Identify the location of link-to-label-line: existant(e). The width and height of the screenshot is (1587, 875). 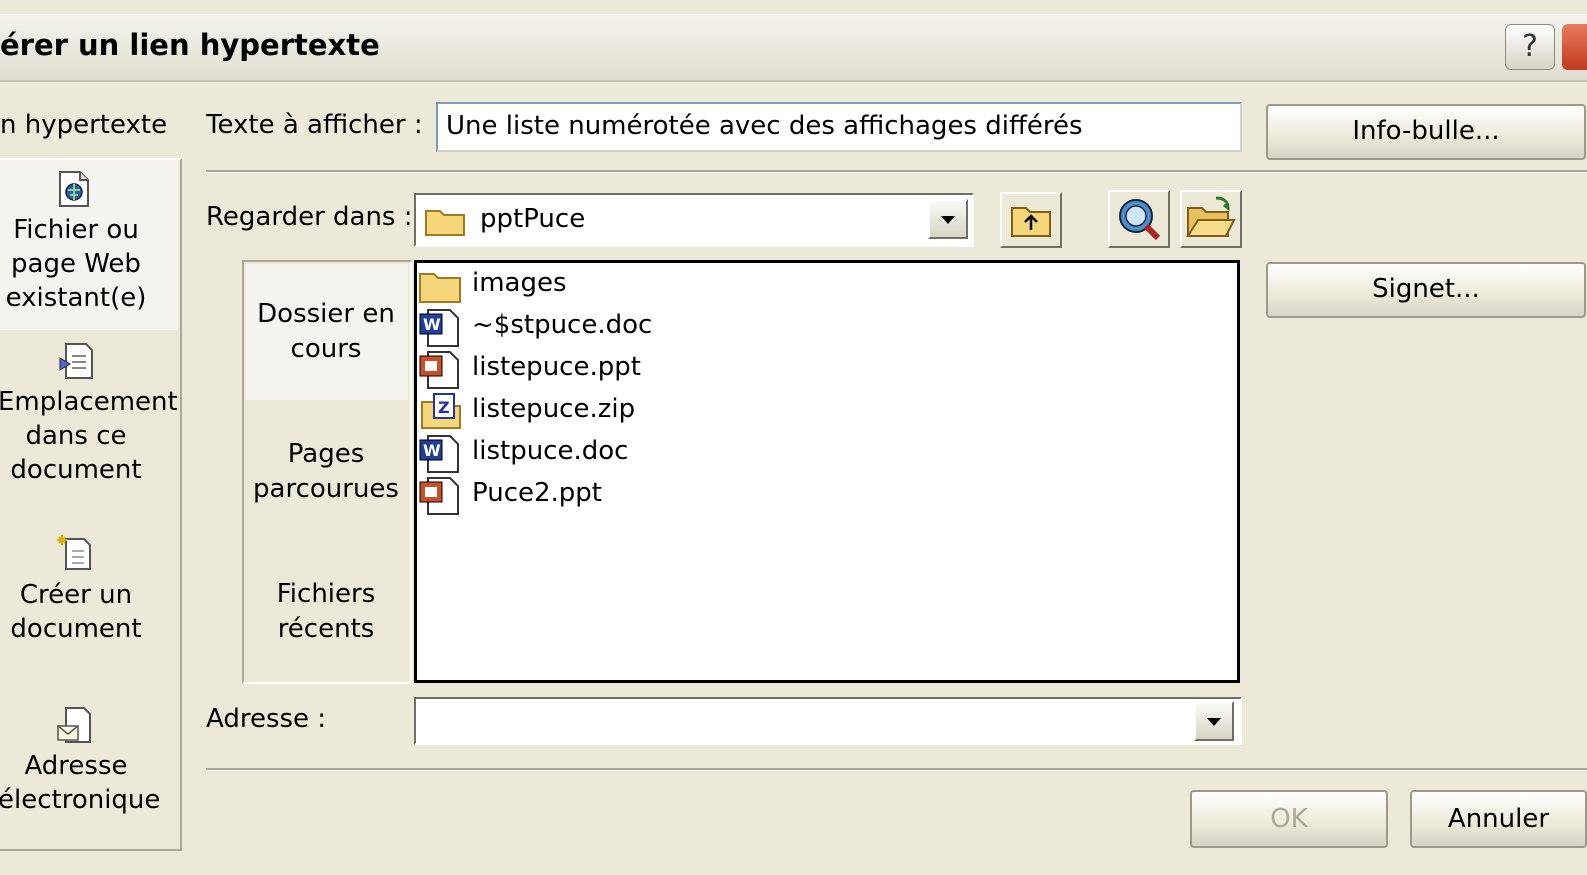
(76, 298).